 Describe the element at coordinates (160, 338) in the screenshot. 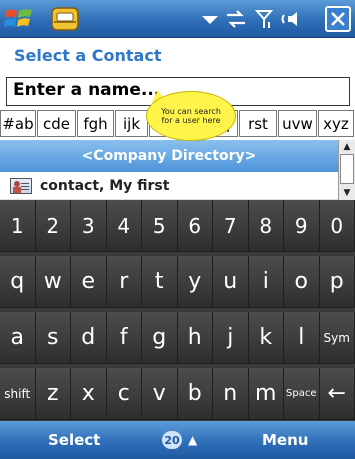

I see `key-g: g` at that location.